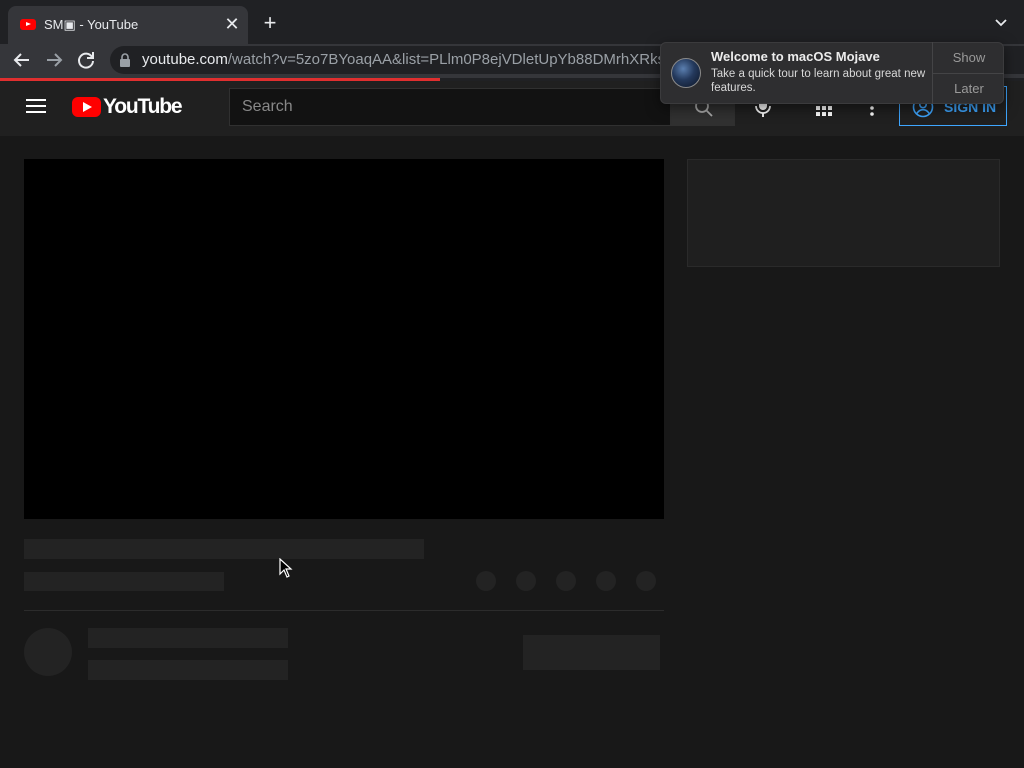 The image size is (1024, 768). I want to click on notification-title: Welcome to macOS Mojave, so click(795, 56).